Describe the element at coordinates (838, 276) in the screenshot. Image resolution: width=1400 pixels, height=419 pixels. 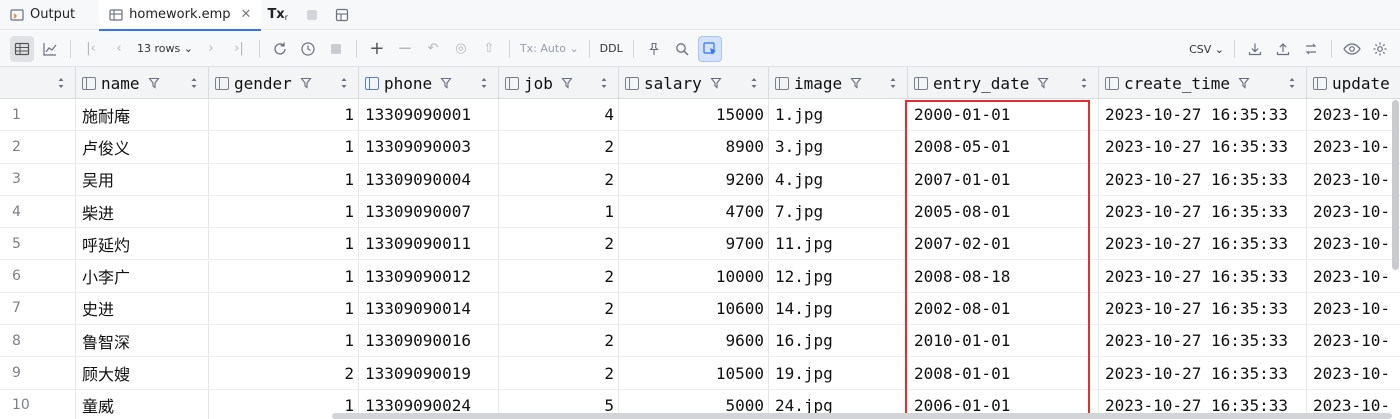
I see `cell-image: 12.jpg` at that location.